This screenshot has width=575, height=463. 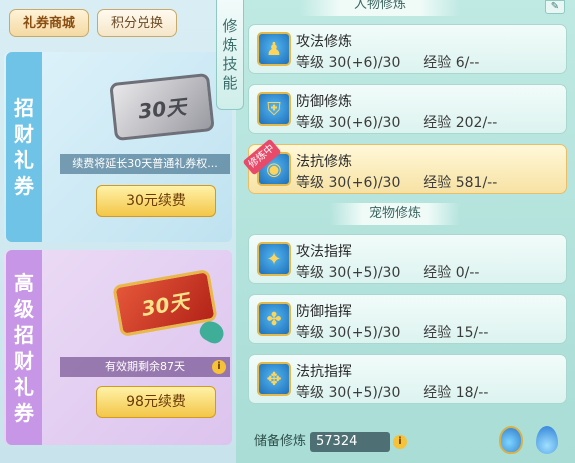 I want to click on exp-value: 0/--, so click(x=467, y=273).